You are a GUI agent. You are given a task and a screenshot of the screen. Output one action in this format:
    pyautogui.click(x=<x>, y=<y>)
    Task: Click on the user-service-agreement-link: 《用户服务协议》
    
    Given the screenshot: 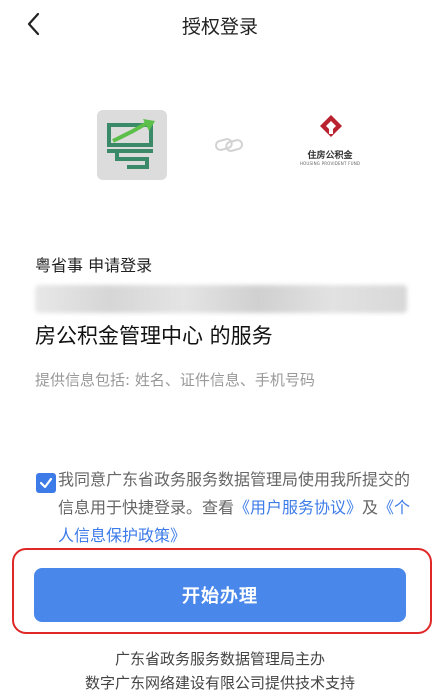 What is the action you would take?
    pyautogui.click(x=298, y=507)
    